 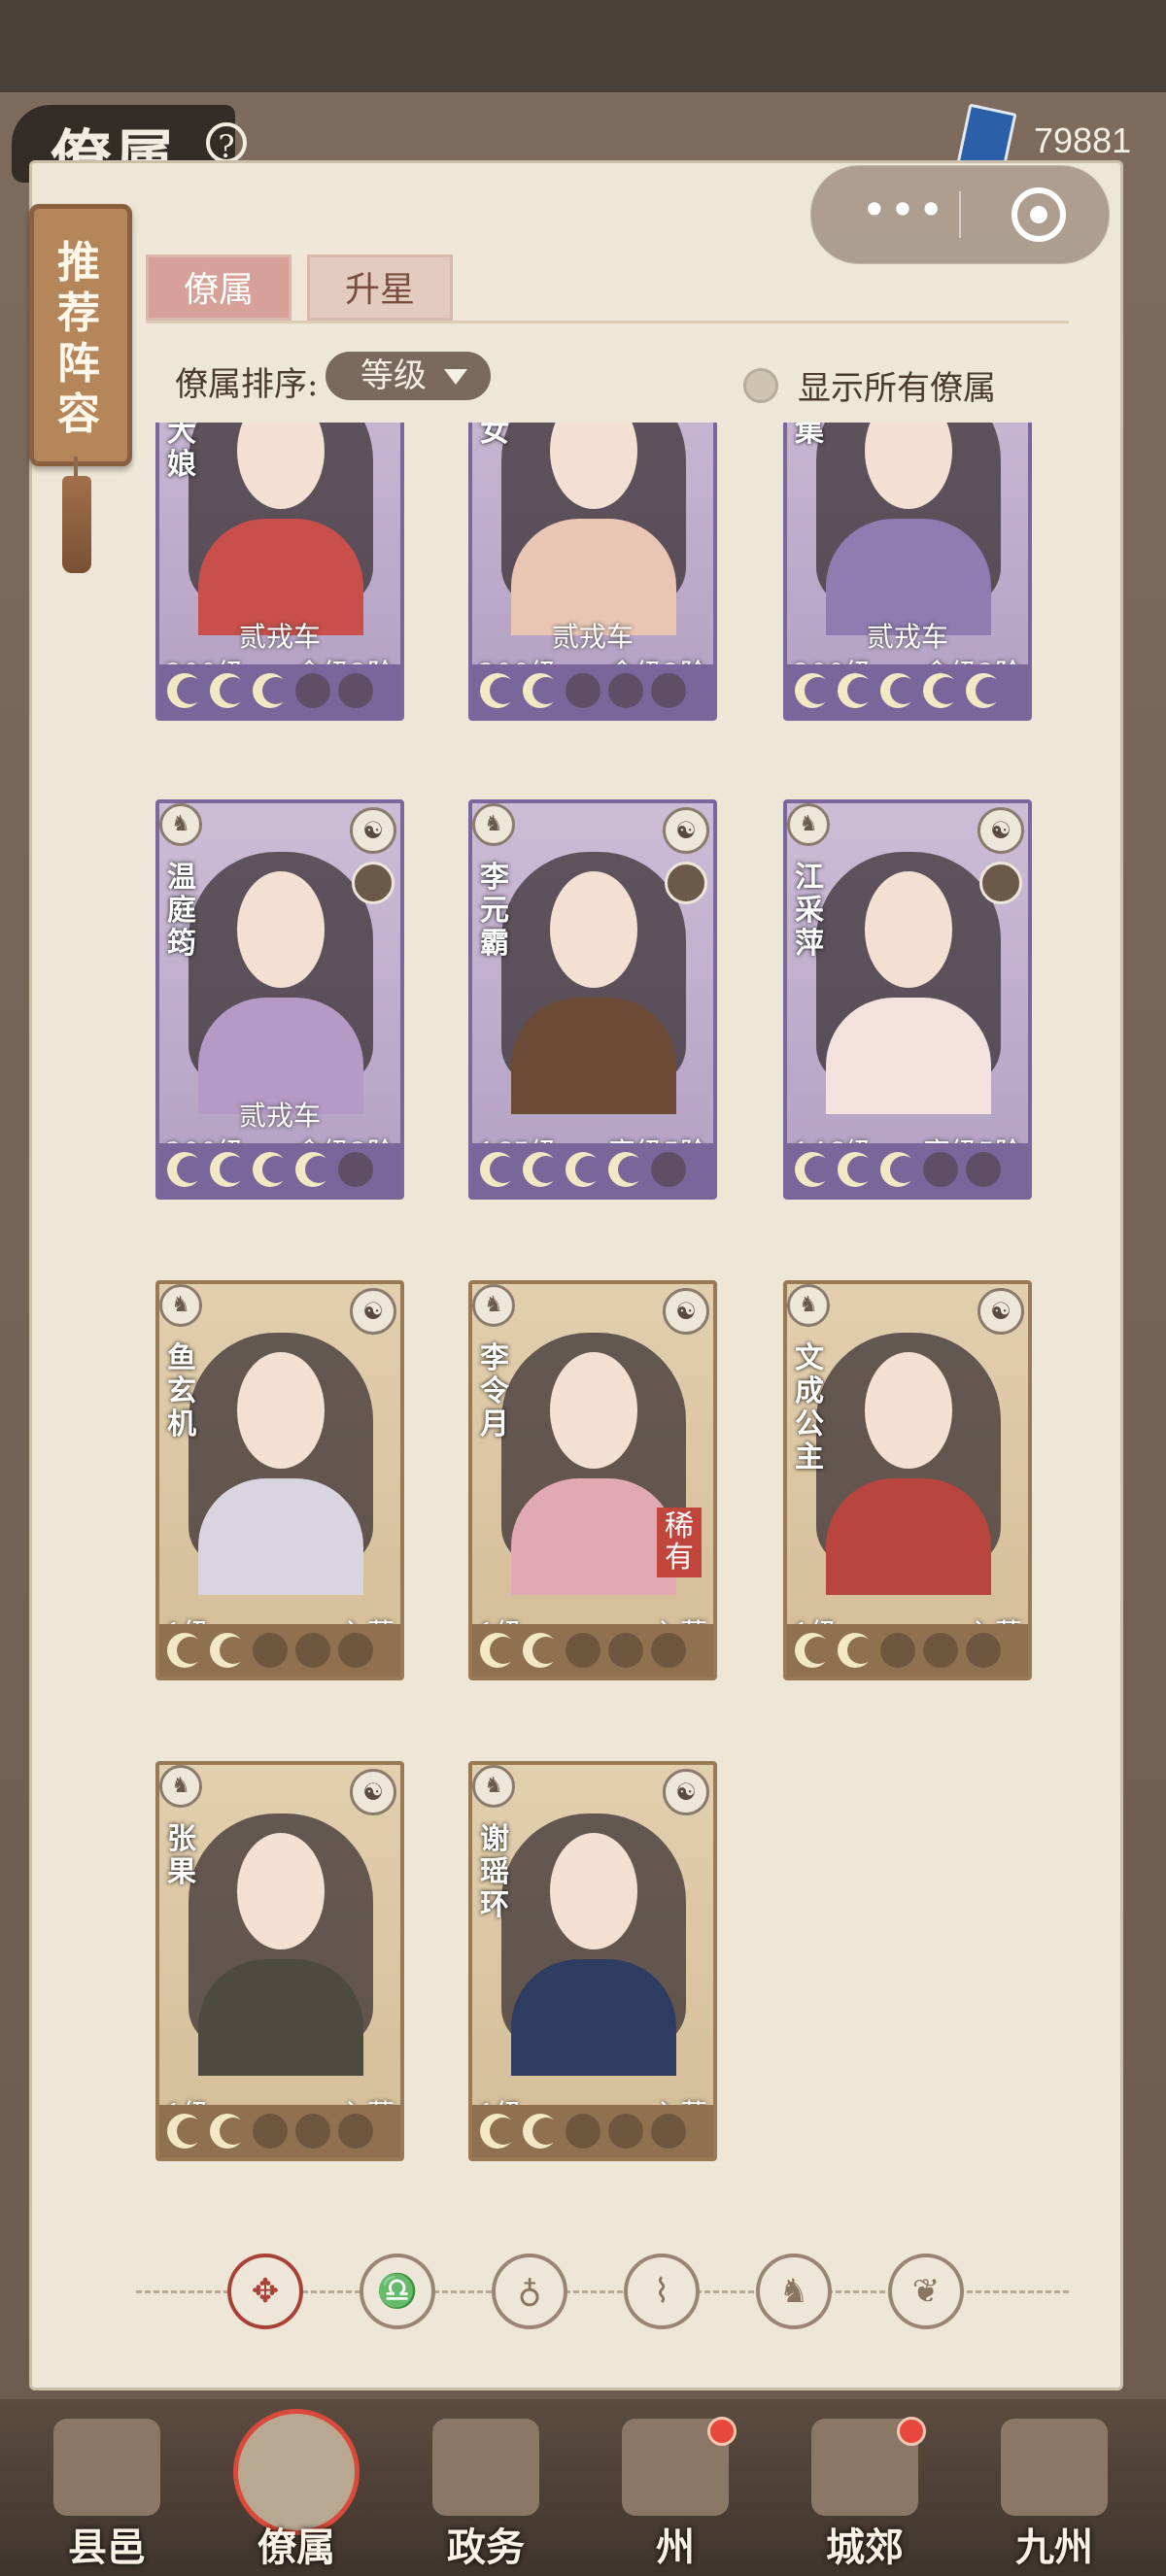 I want to click on subordinate-card: ♞☯张果1级入幕, so click(x=279, y=1961).